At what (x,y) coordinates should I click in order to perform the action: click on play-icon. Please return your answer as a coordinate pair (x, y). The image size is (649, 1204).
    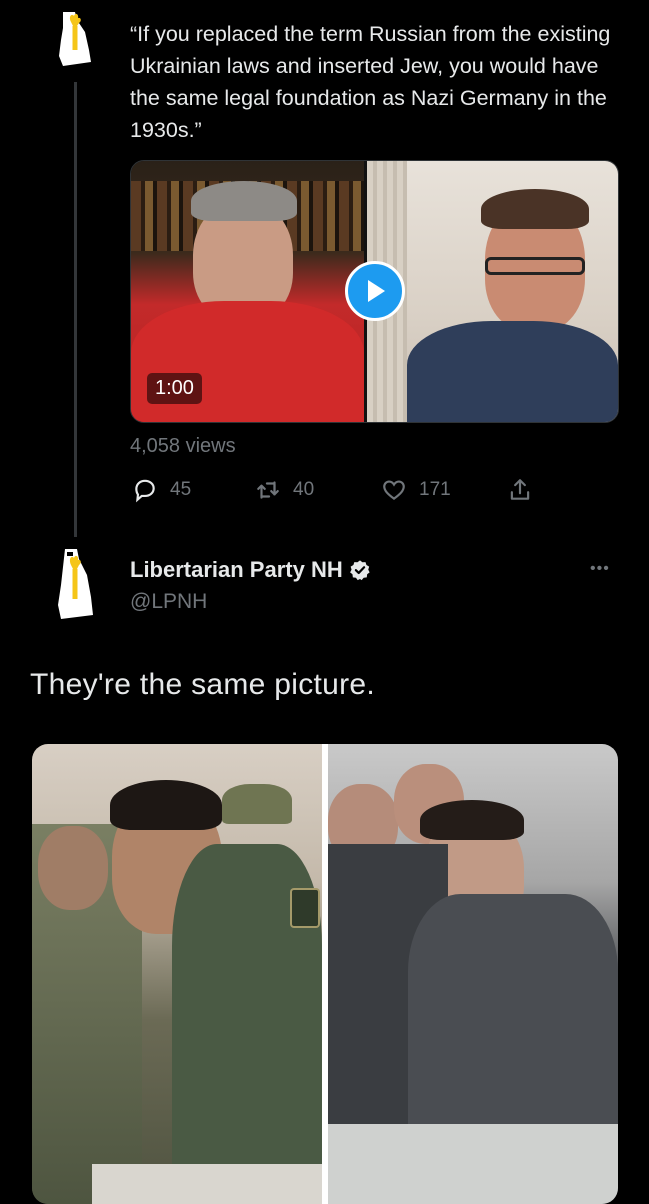
    Looking at the image, I should click on (376, 291).